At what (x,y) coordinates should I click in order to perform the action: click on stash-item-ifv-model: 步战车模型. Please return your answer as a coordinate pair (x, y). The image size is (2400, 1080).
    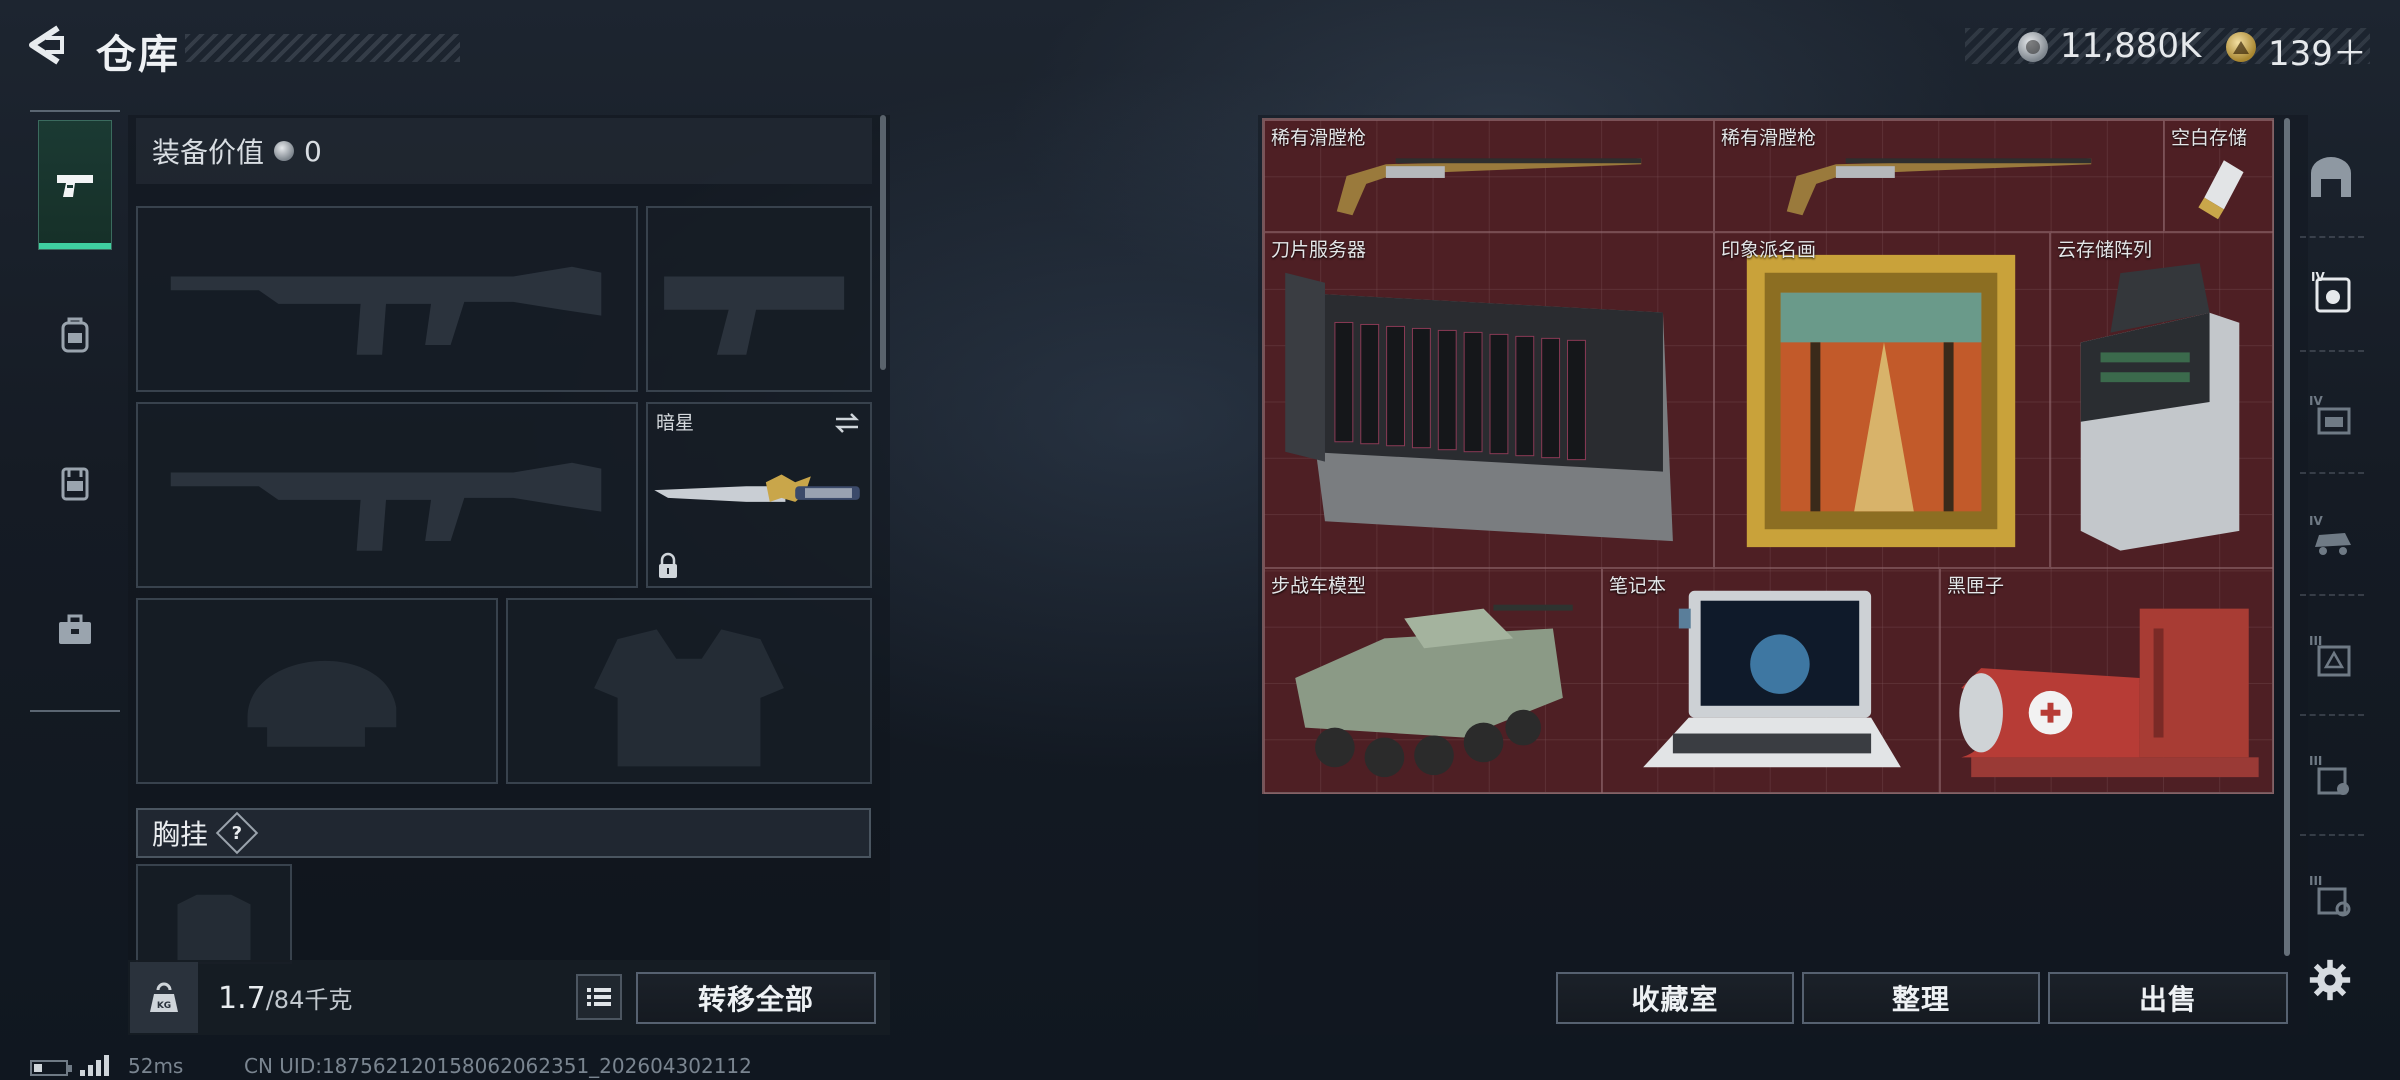
    Looking at the image, I should click on (1433, 681).